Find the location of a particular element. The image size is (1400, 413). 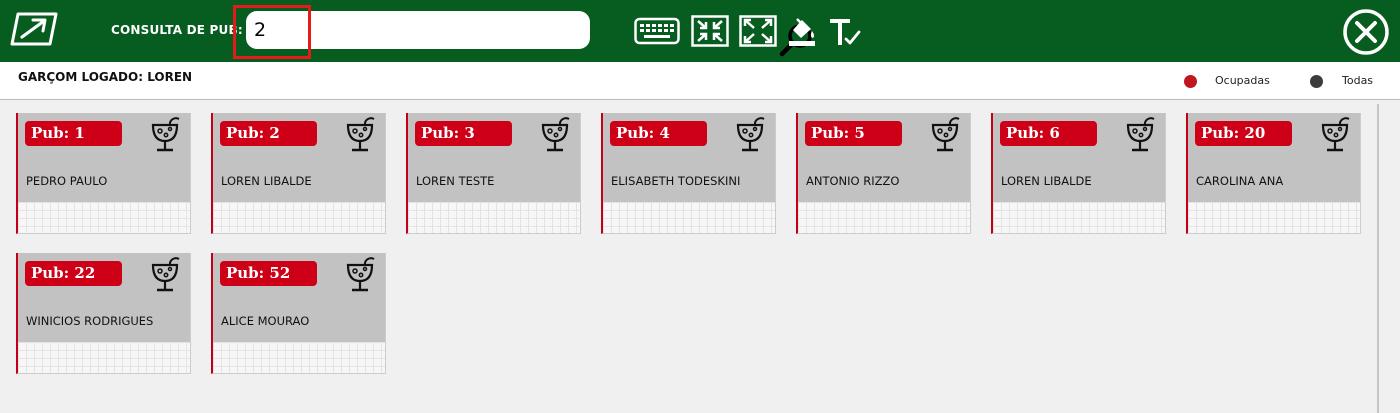

close-icon is located at coordinates (1366, 32).